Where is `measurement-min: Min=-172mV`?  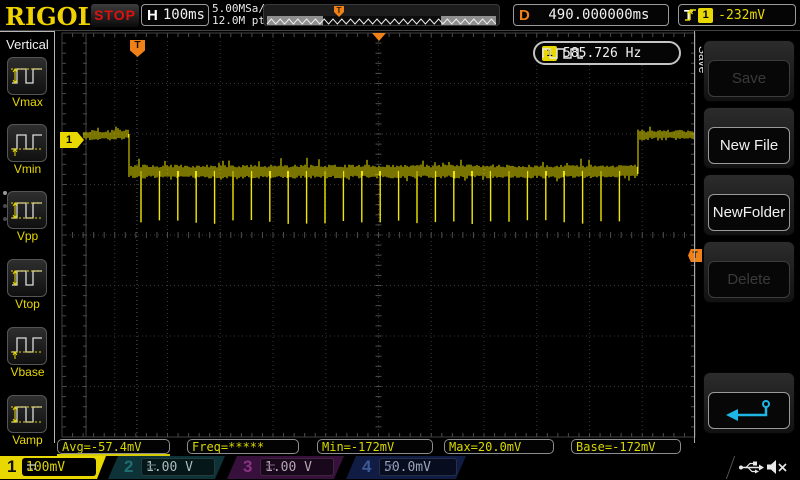 measurement-min: Min=-172mV is located at coordinates (375, 446).